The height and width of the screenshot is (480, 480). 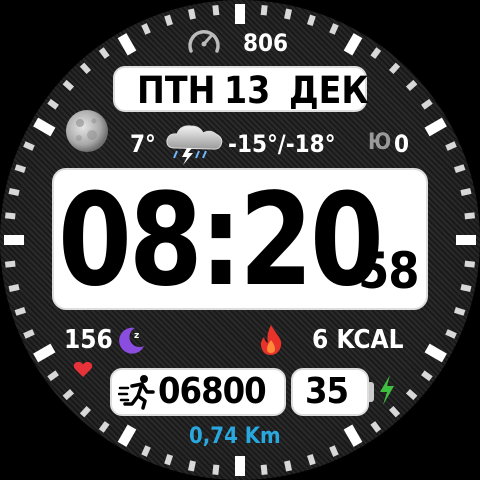 I want to click on cloud-storm-icon, so click(x=195, y=143).